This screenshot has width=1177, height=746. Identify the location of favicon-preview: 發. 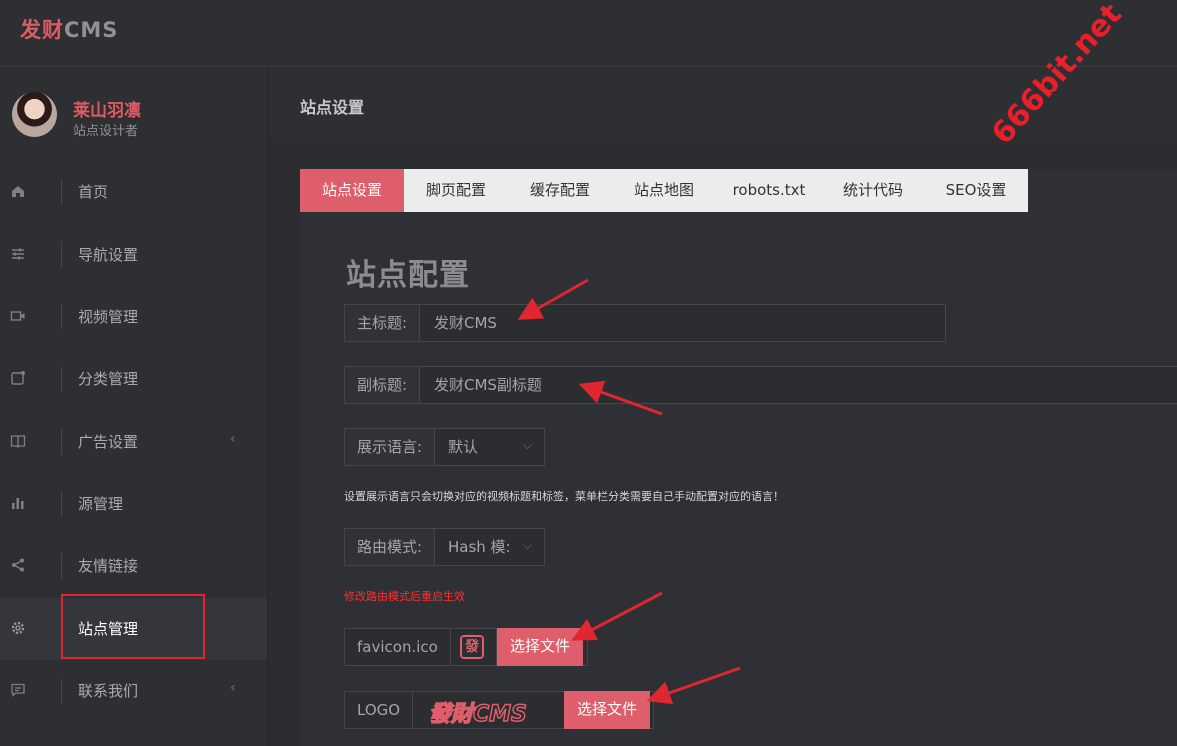
(472, 647).